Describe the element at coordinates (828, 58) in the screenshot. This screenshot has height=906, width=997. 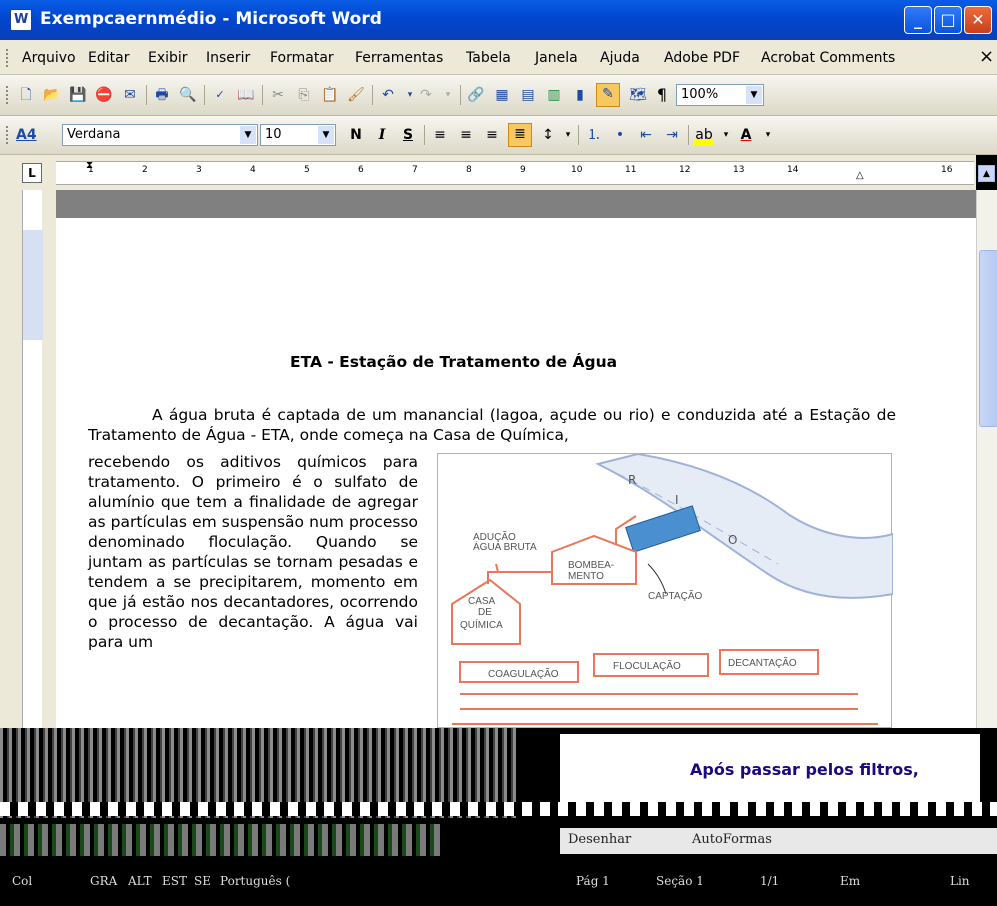
I see `menu-acrobat-comments: Acrobat Comments` at that location.